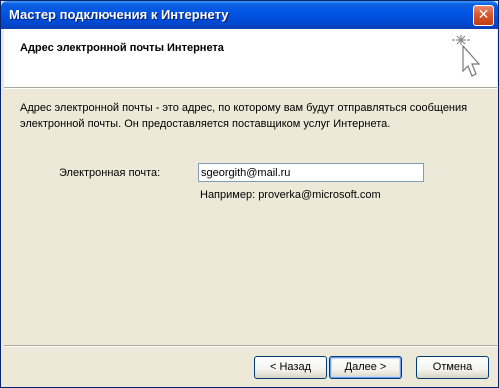  Describe the element at coordinates (290, 367) in the screenshot. I see `back-button: < Назад` at that location.